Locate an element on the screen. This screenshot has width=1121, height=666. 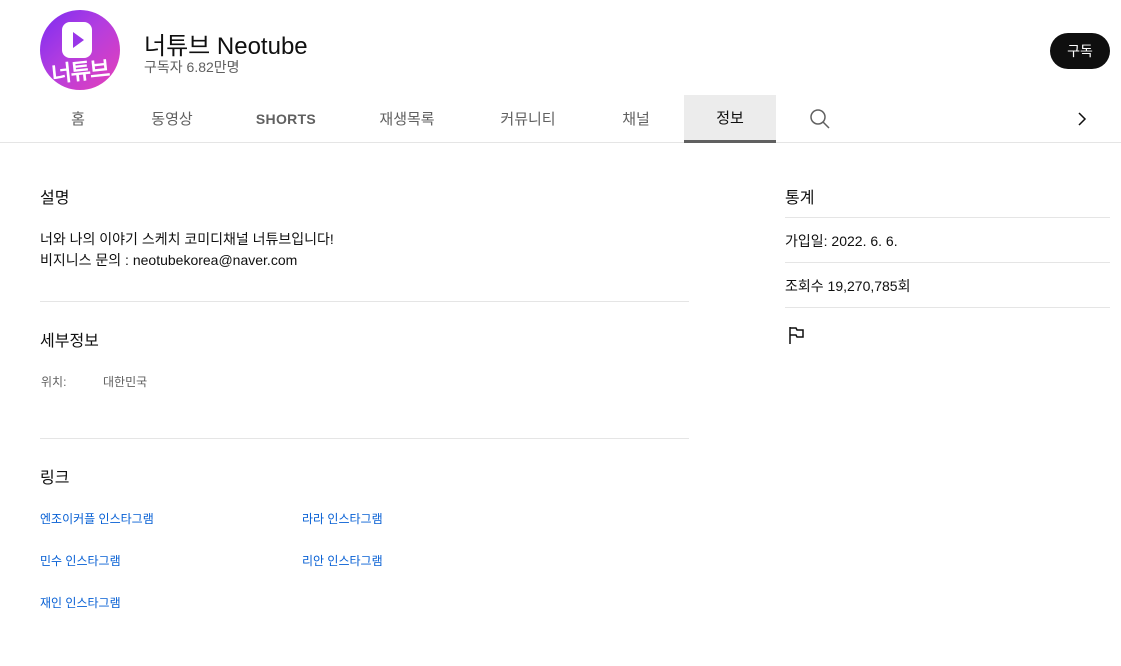
link-item: 리안 인스타그램 is located at coordinates (342, 560).